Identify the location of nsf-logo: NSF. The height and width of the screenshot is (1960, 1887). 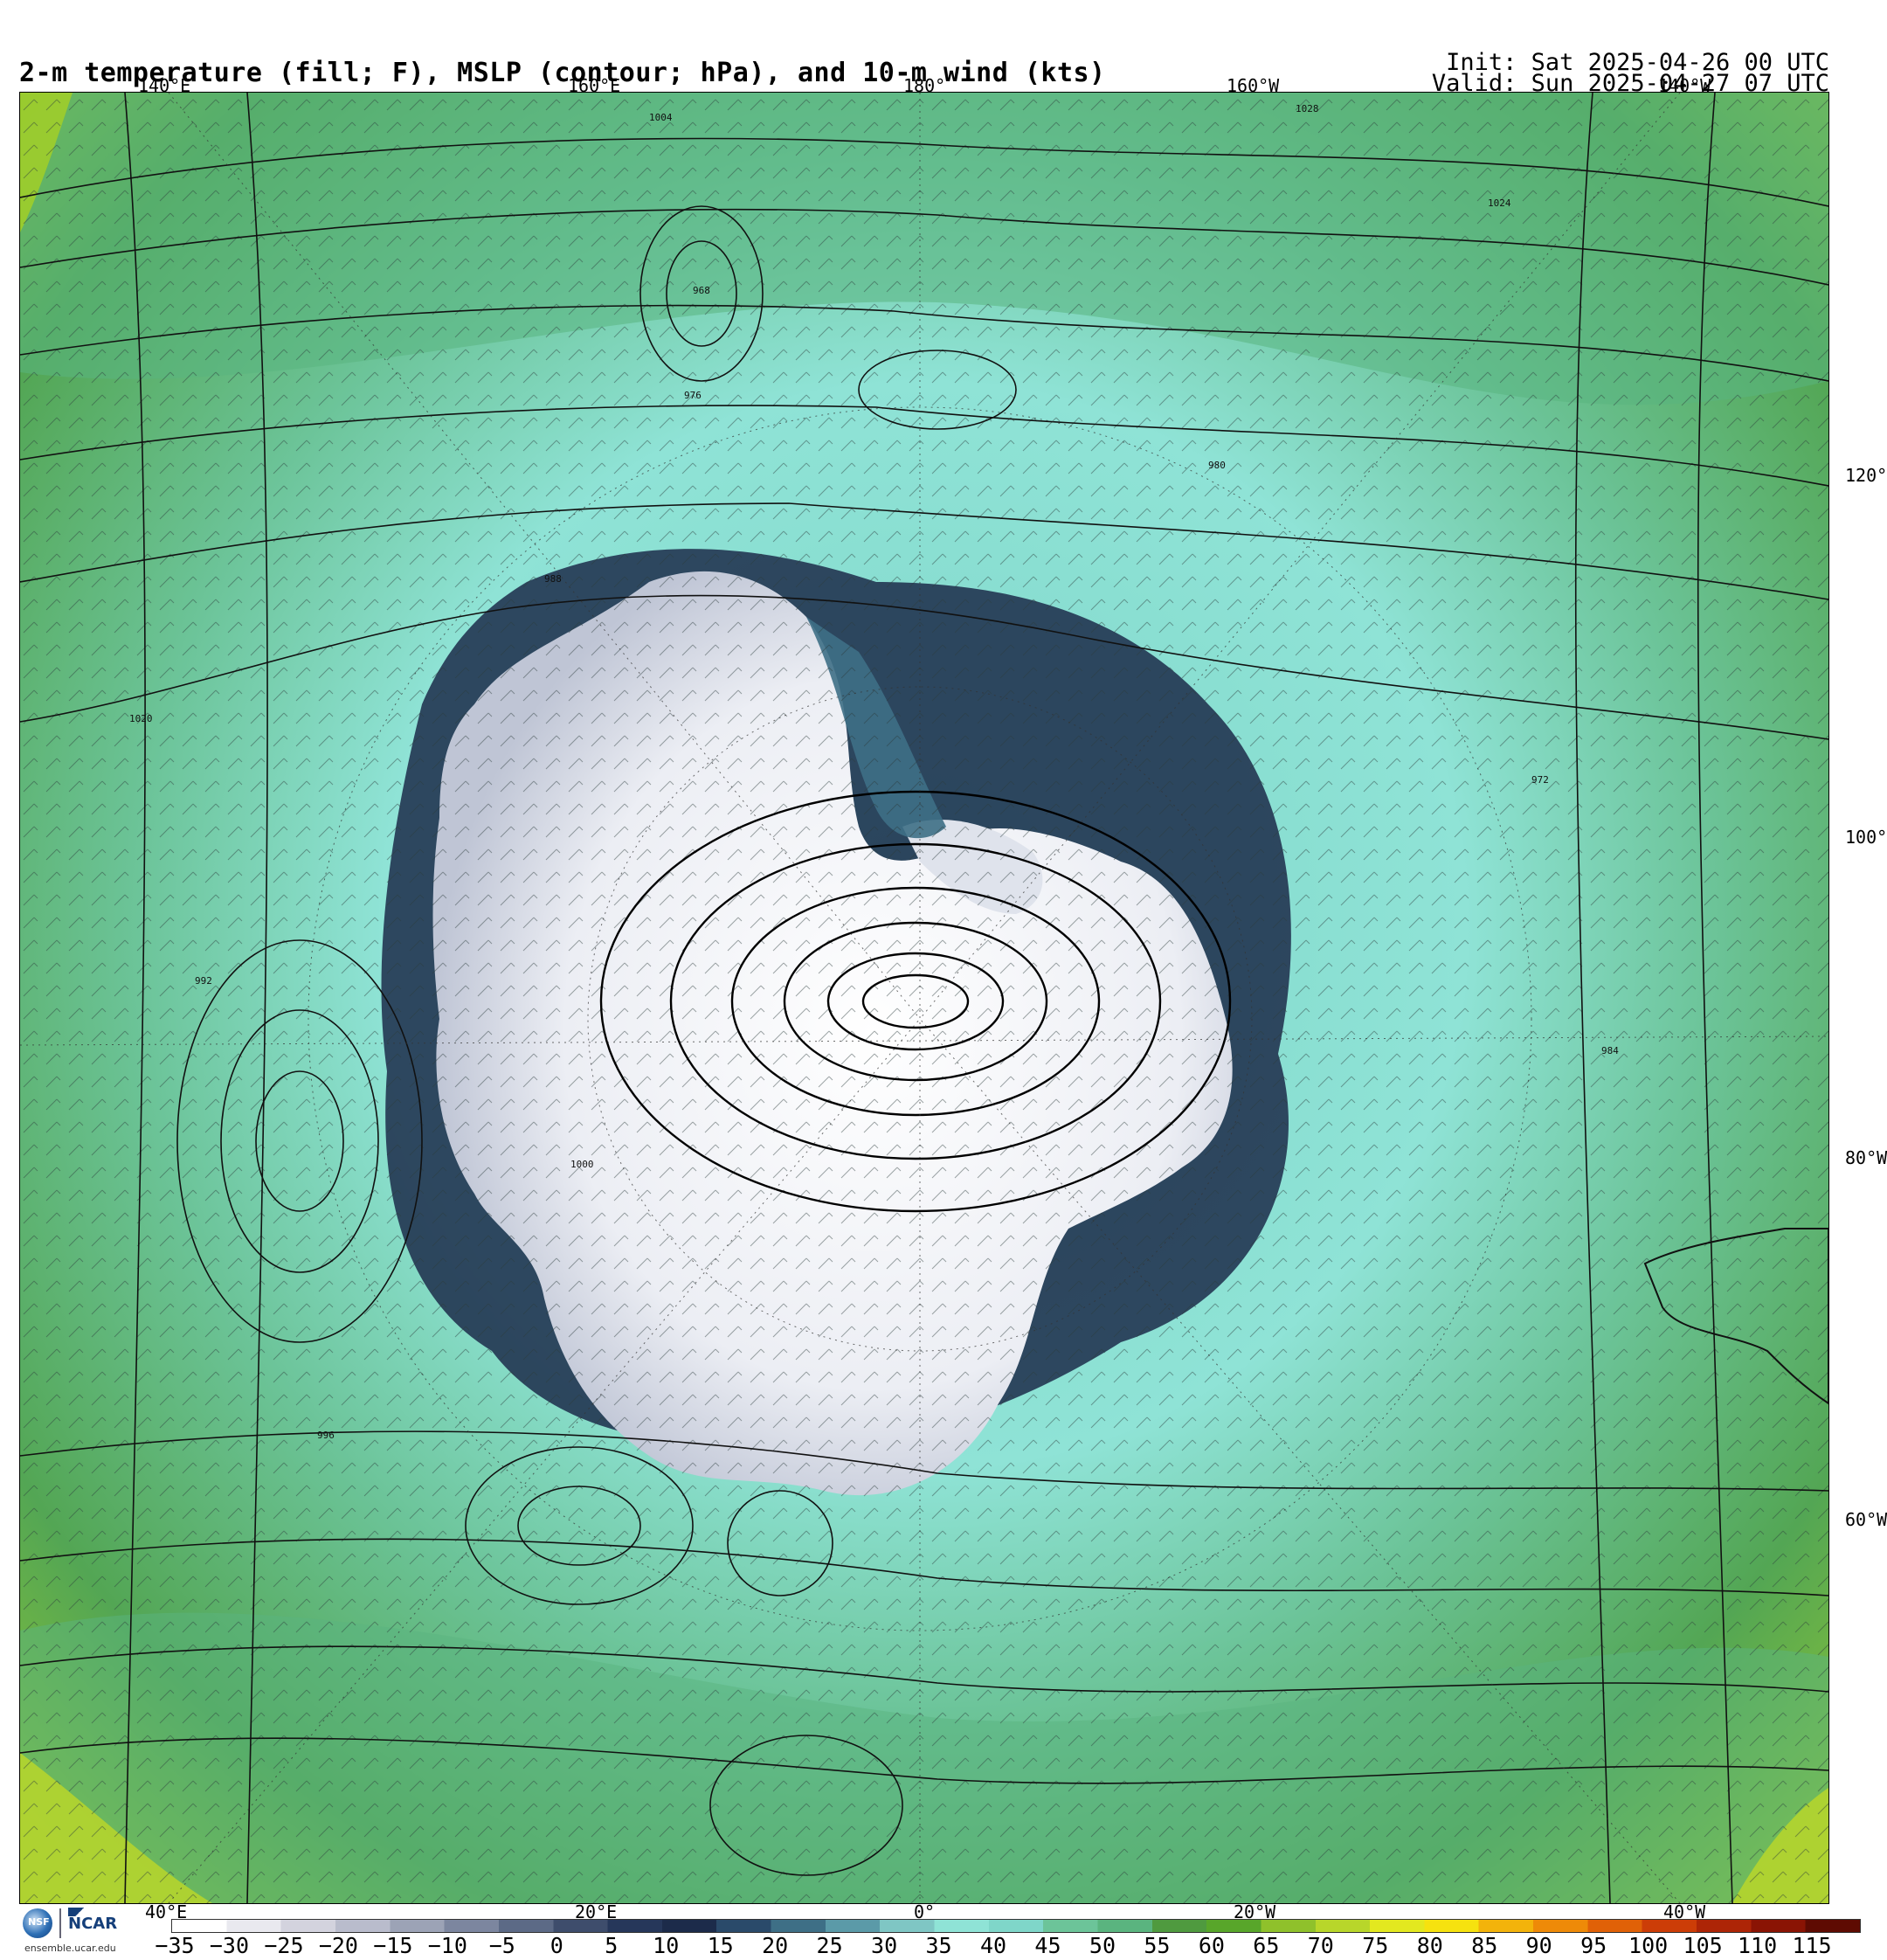
(37, 1923).